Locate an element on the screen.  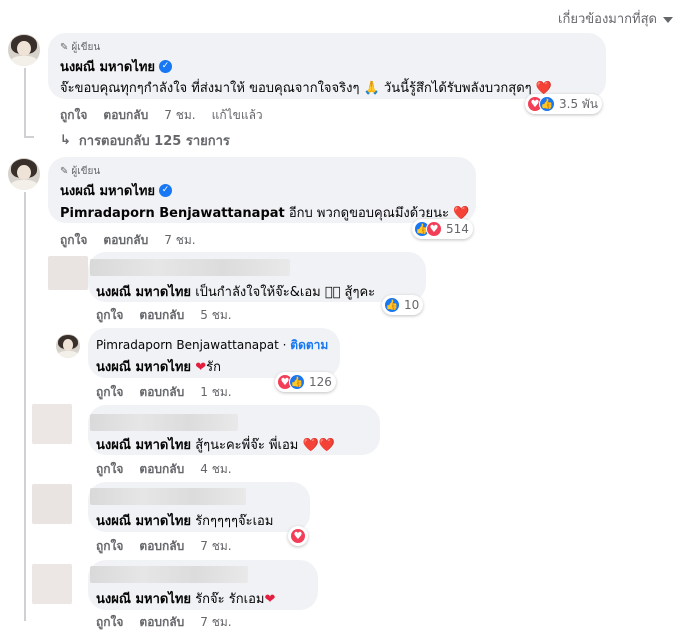
chevron-down-icon is located at coordinates (668, 19).